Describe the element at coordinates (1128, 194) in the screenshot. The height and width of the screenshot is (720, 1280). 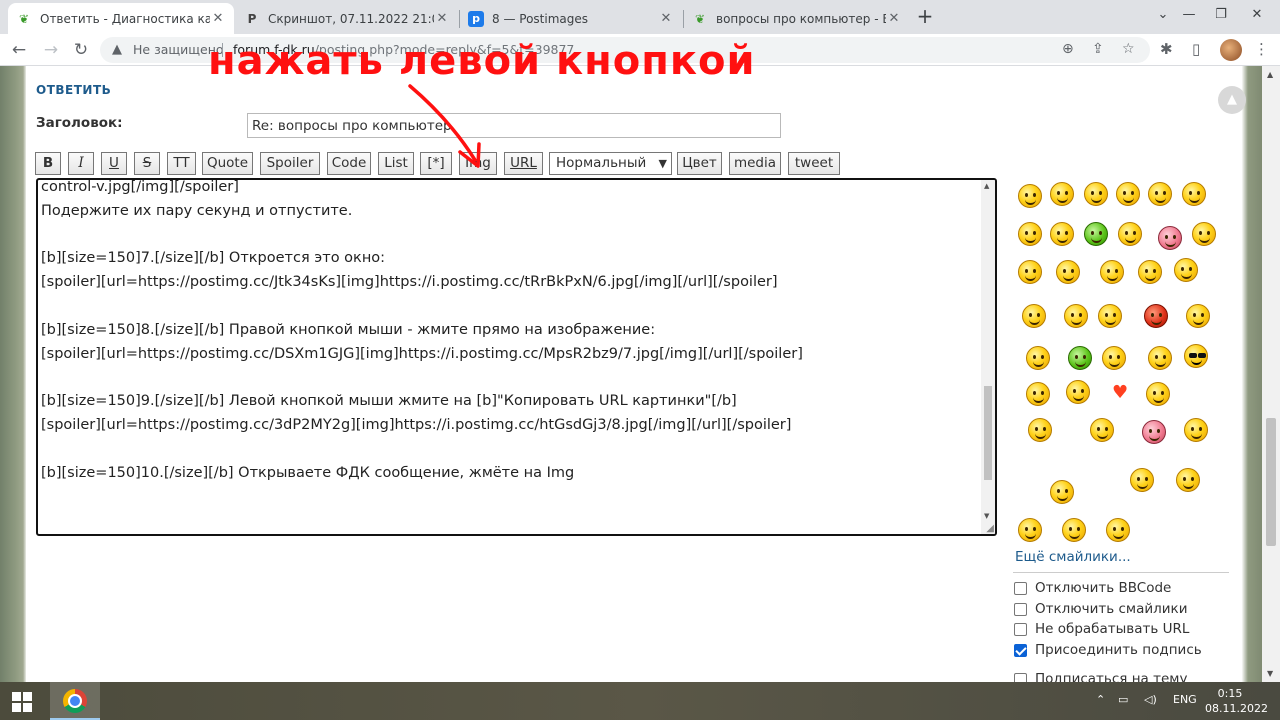
I see `wink-icon` at that location.